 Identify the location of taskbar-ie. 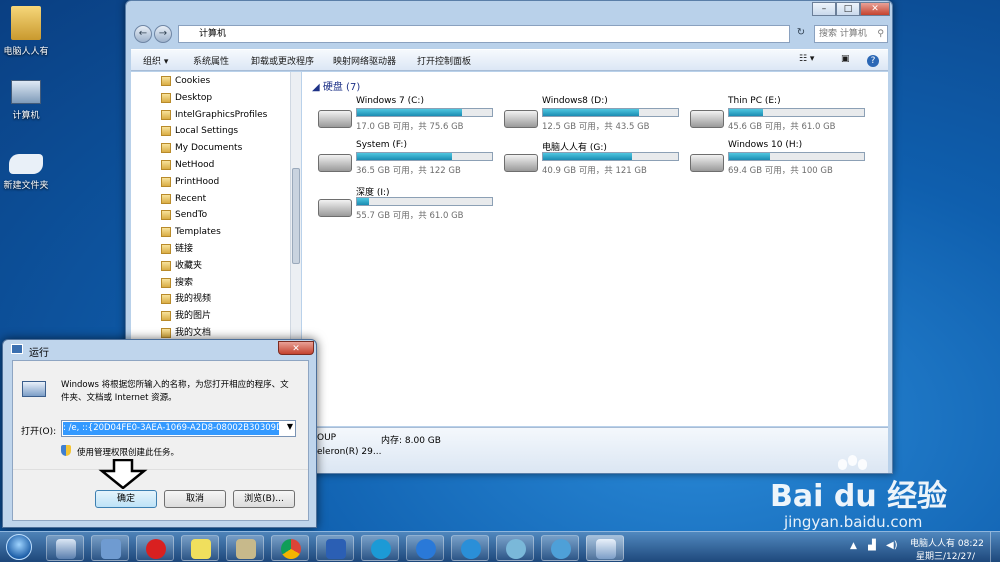
(470, 548).